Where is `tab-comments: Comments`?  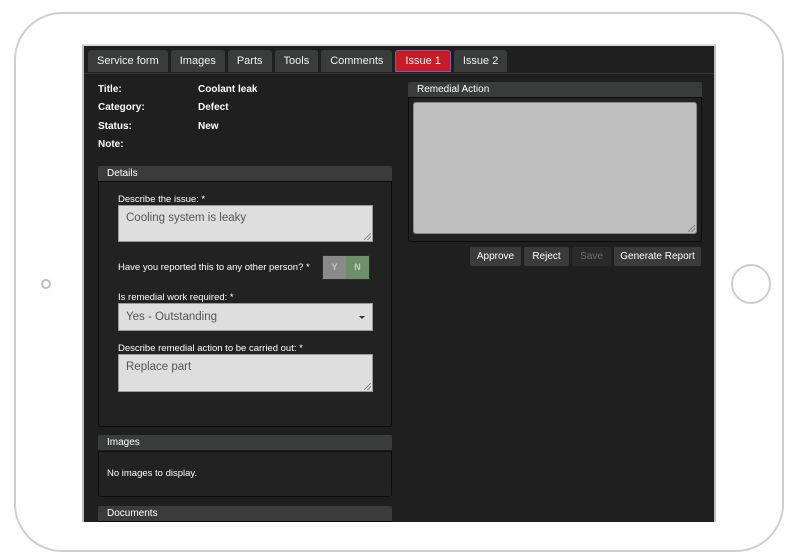 tab-comments: Comments is located at coordinates (357, 61).